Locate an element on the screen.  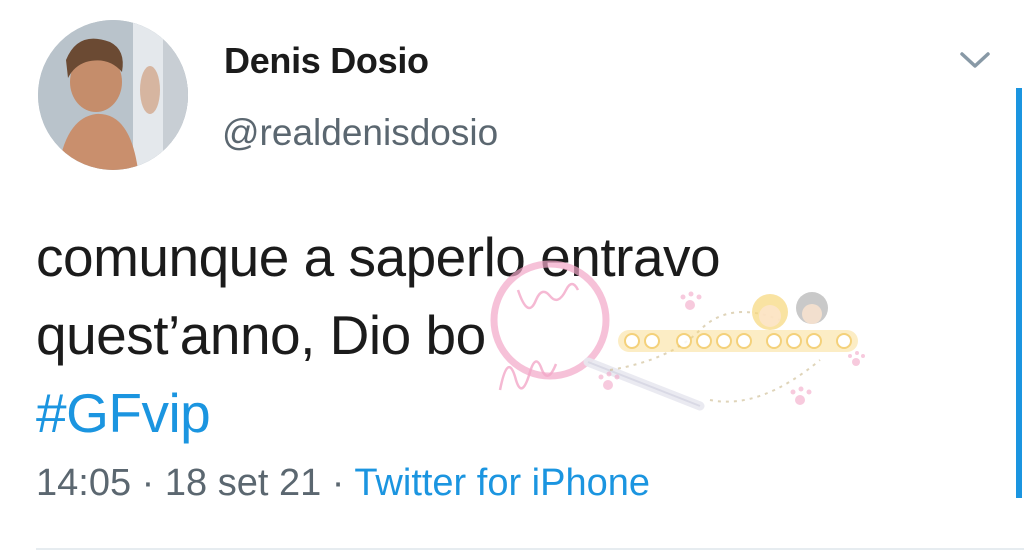
display-name: Denis Dosio is located at coordinates (326, 61).